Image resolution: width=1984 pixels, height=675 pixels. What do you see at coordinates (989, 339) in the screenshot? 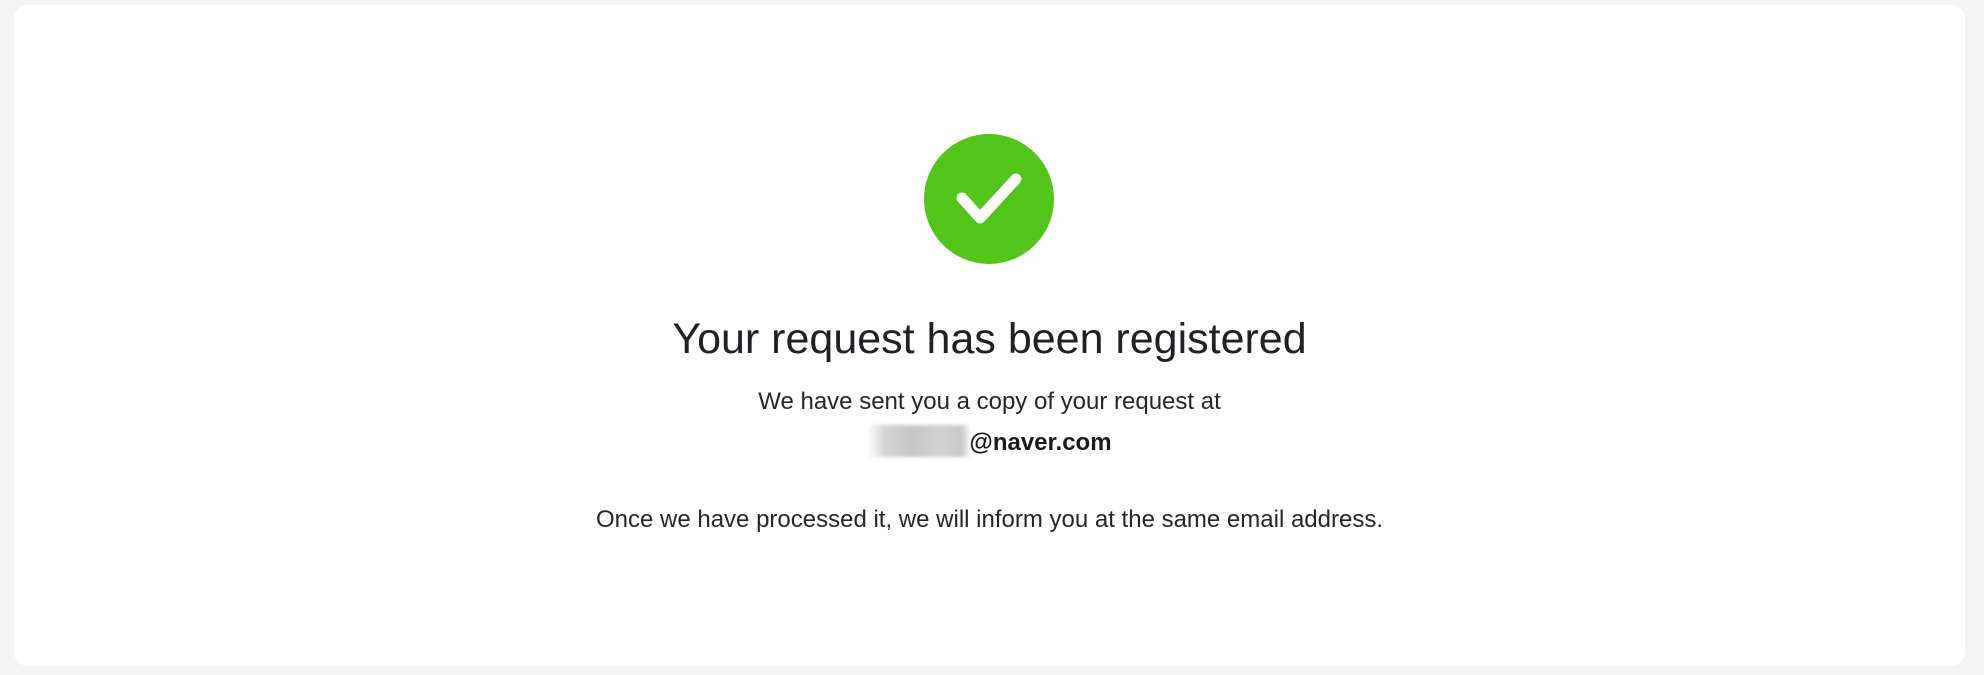
I see `page-title: Your request has been registered` at bounding box center [989, 339].